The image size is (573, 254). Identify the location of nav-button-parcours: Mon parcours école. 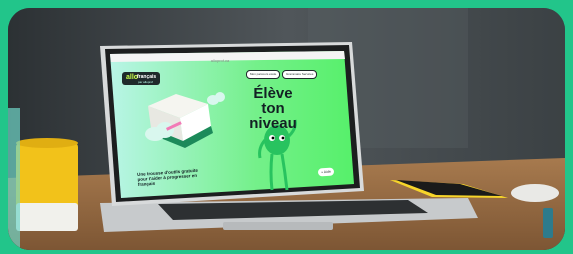
(263, 74).